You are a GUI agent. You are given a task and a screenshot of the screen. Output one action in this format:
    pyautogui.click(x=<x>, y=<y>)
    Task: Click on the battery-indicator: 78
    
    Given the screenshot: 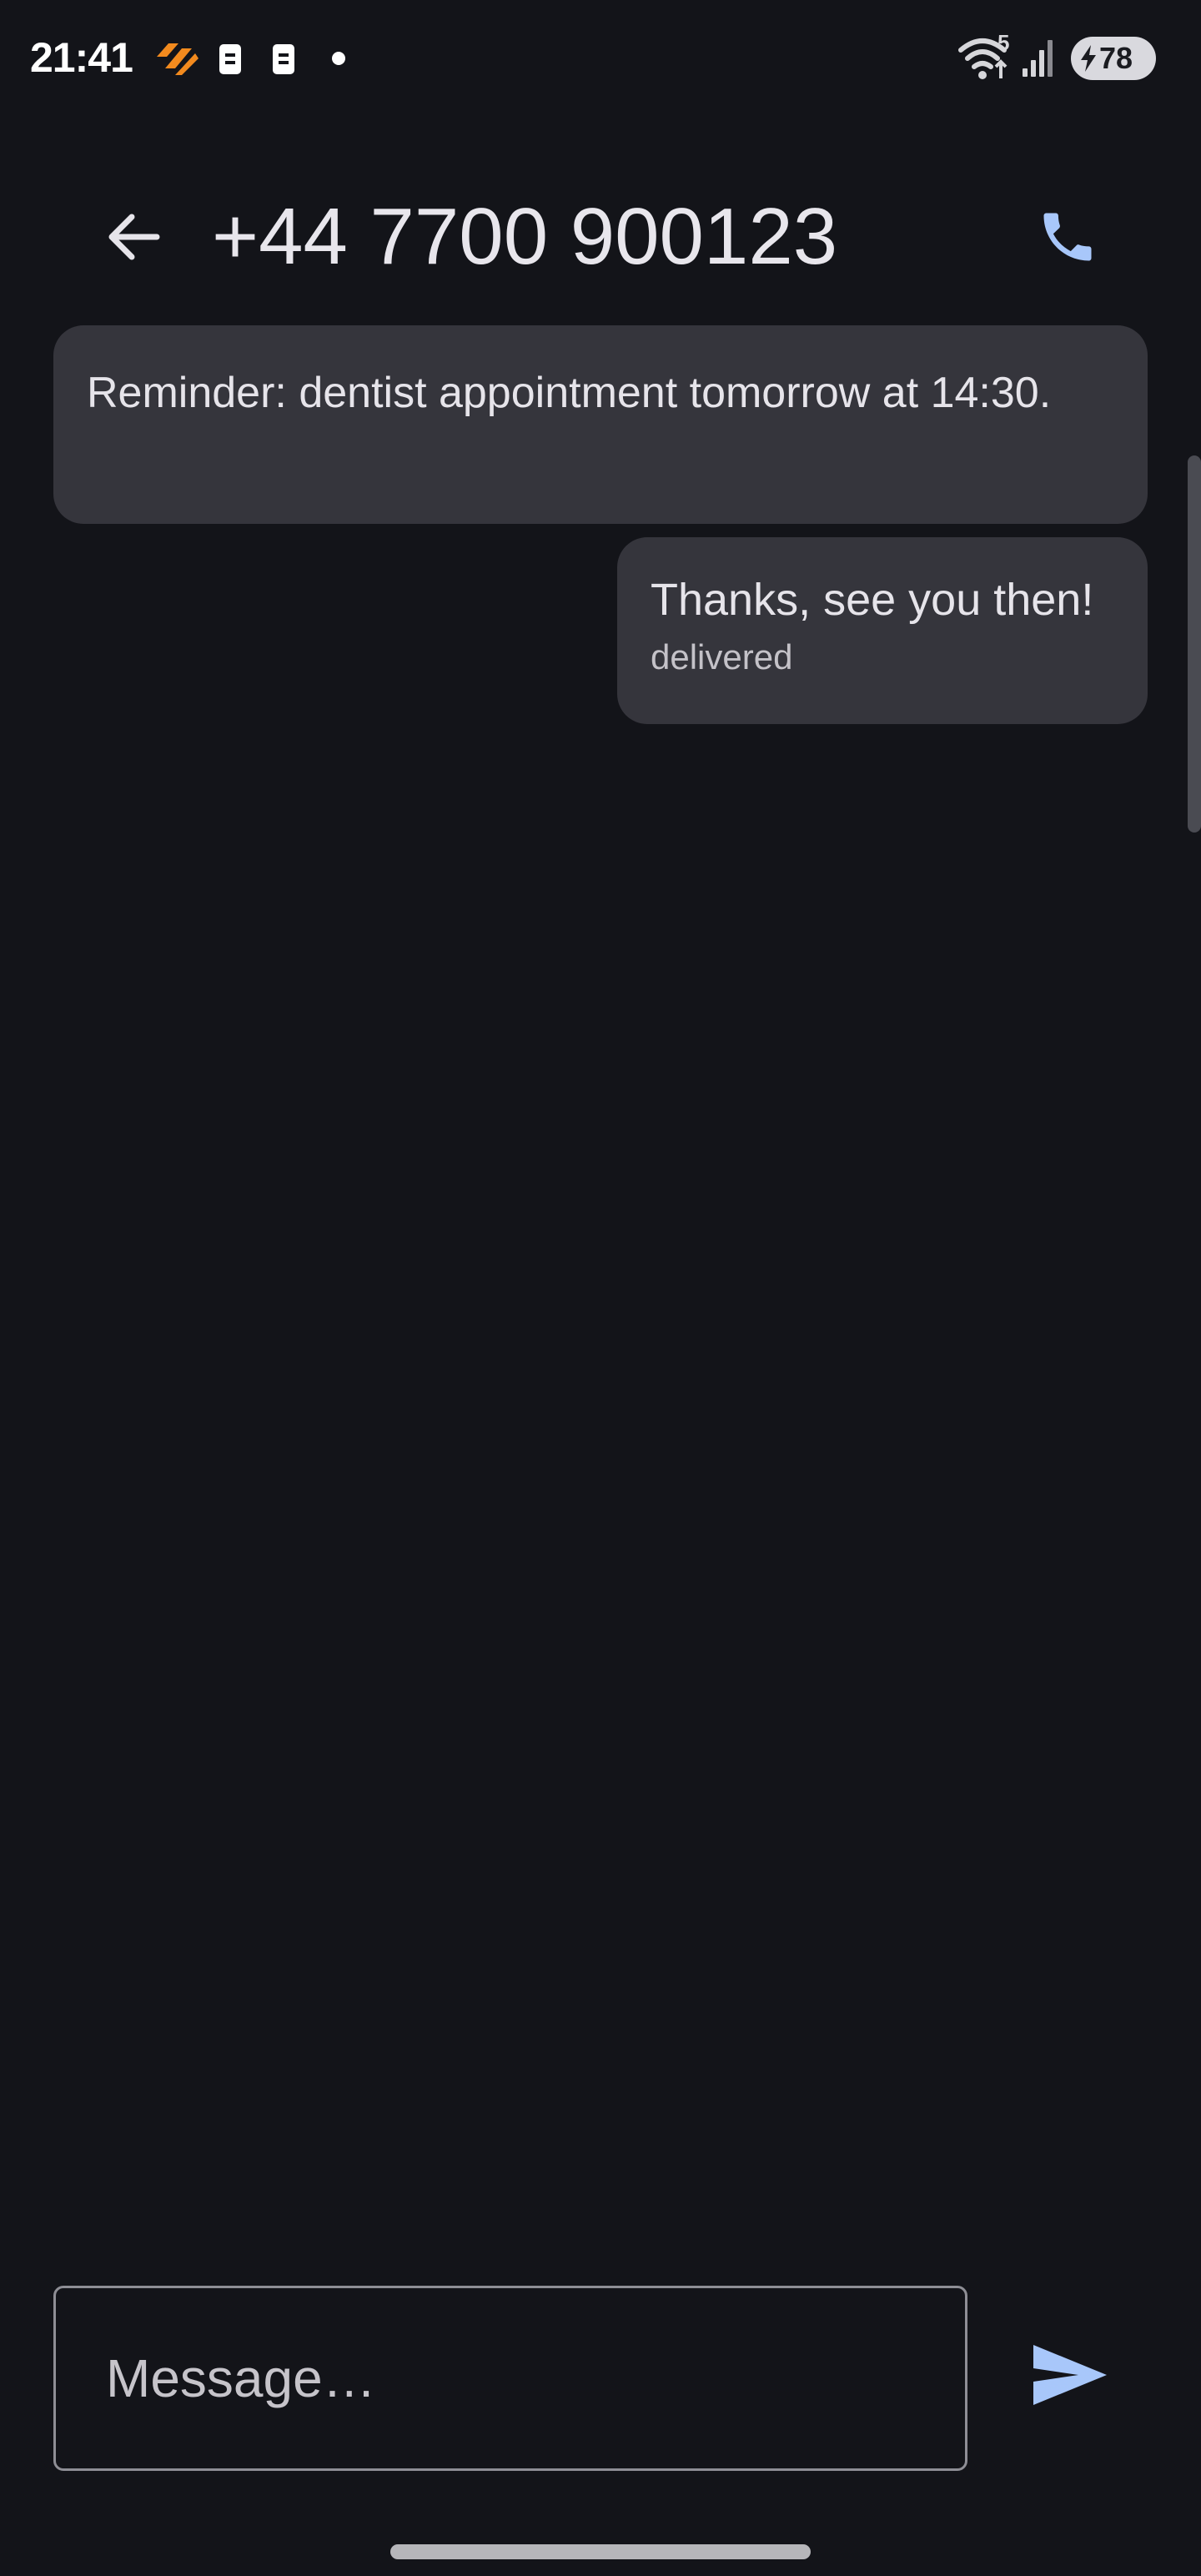 What is the action you would take?
    pyautogui.click(x=1114, y=58)
    